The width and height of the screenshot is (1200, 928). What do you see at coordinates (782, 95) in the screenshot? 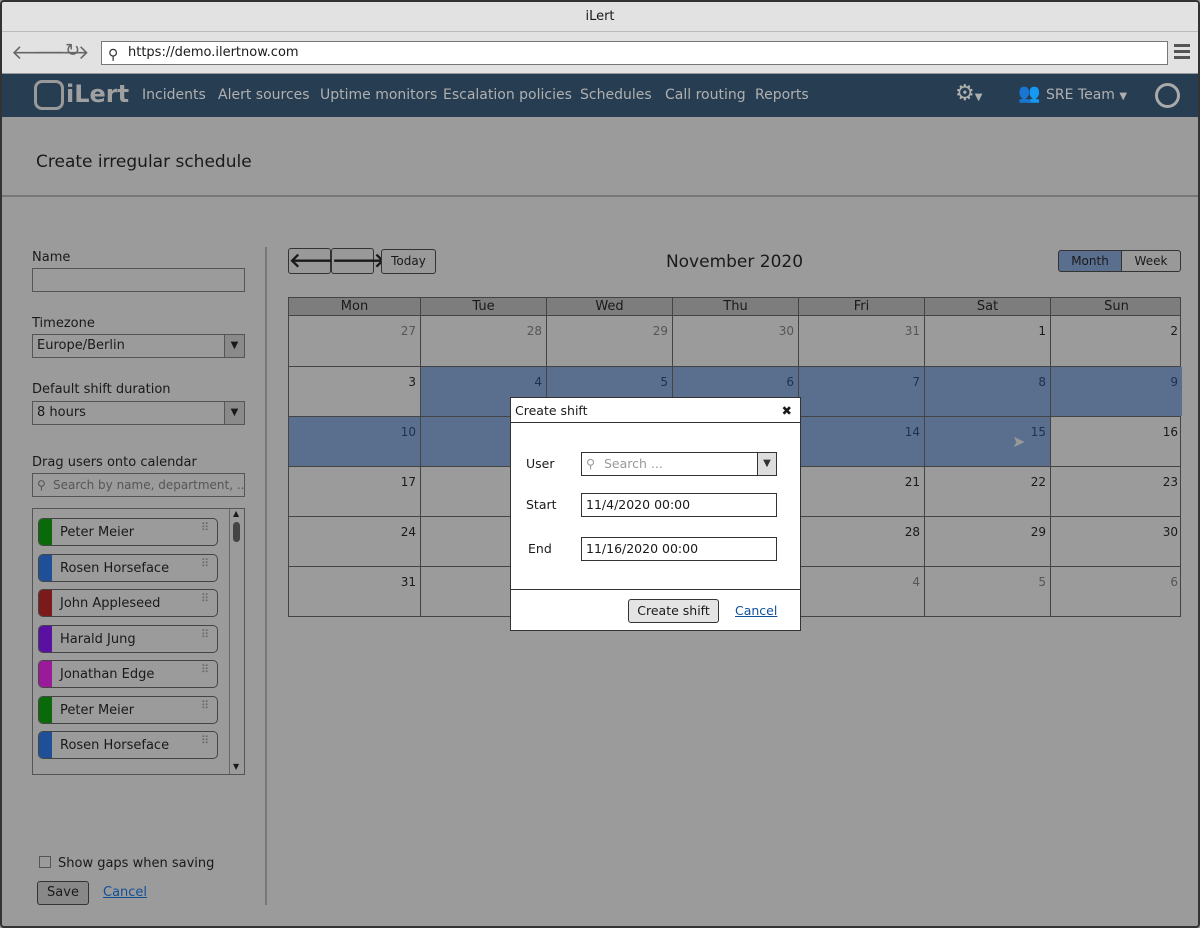
I see `nav-reports: Reports` at bounding box center [782, 95].